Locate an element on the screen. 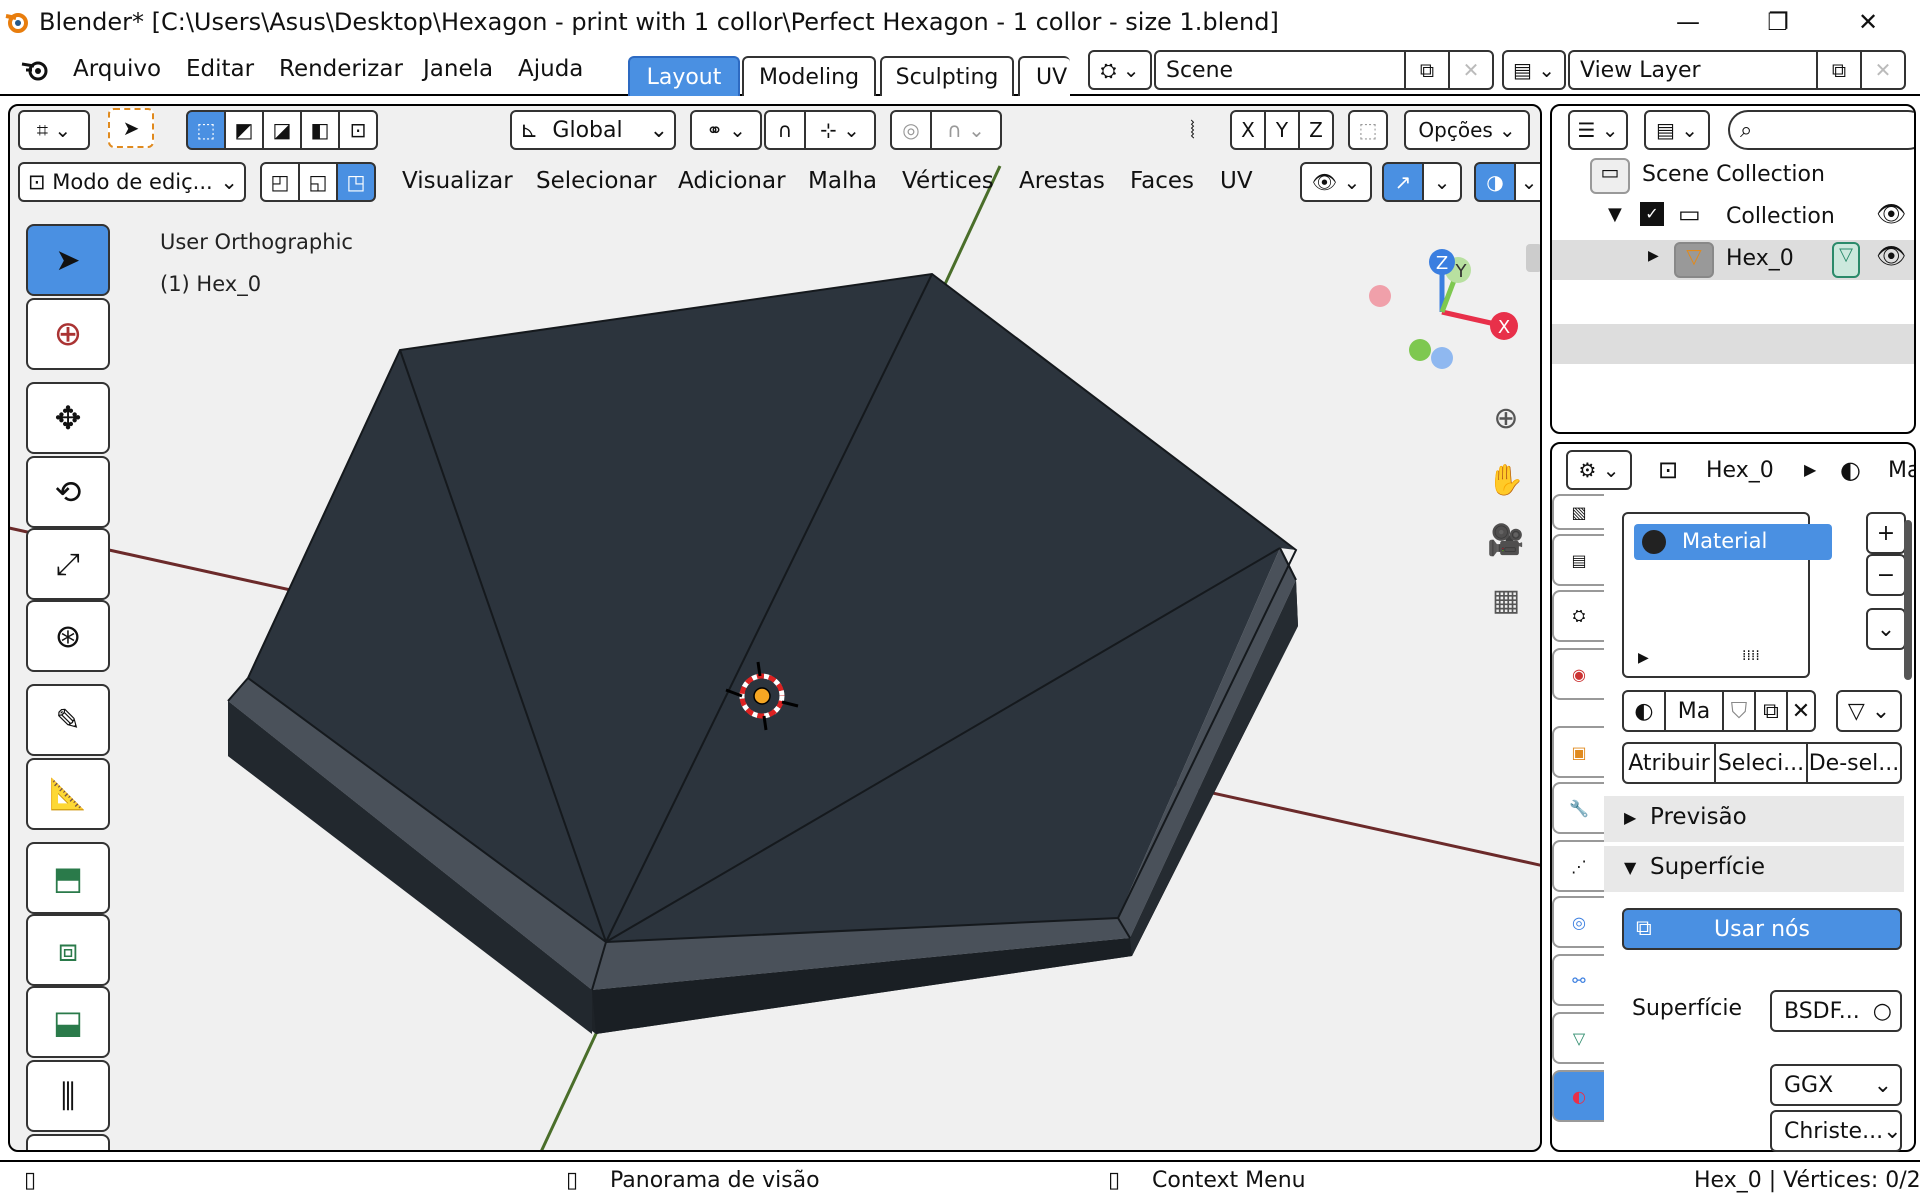  link-type-dropdown: ▽ ⌄ is located at coordinates (1869, 711).